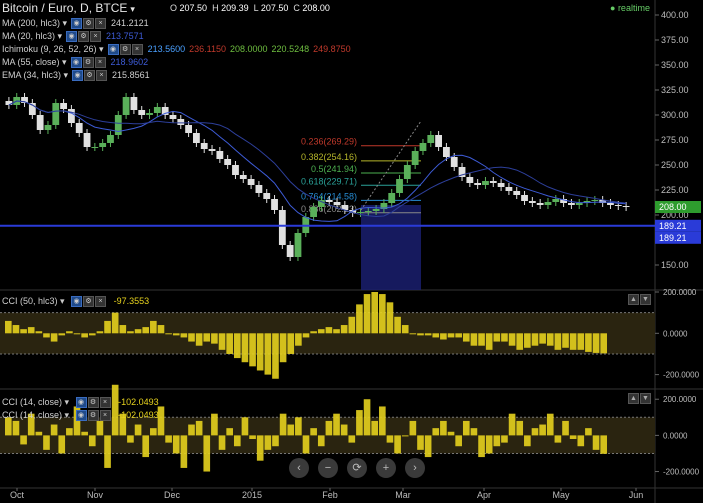 Image resolution: width=703 pixels, height=503 pixels. Describe the element at coordinates (328, 468) in the screenshot. I see `zoom-out-button: −` at that location.